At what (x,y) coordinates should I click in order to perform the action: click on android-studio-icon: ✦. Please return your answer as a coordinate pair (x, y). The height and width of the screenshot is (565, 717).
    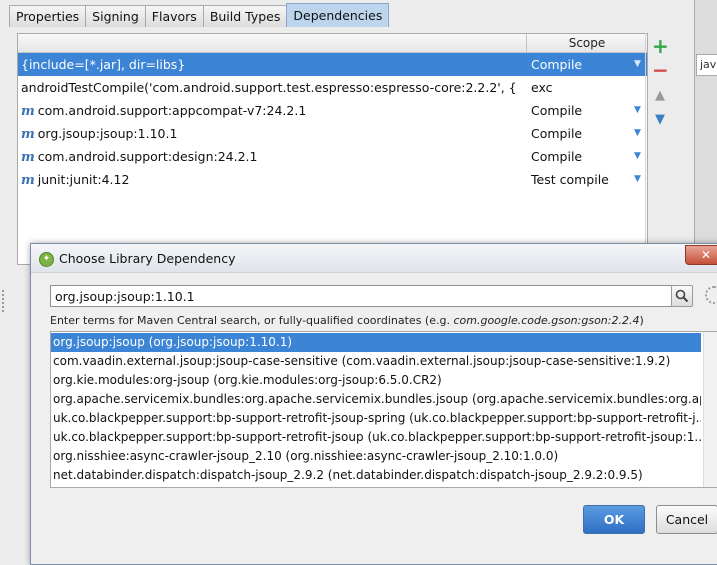
    Looking at the image, I should click on (46, 259).